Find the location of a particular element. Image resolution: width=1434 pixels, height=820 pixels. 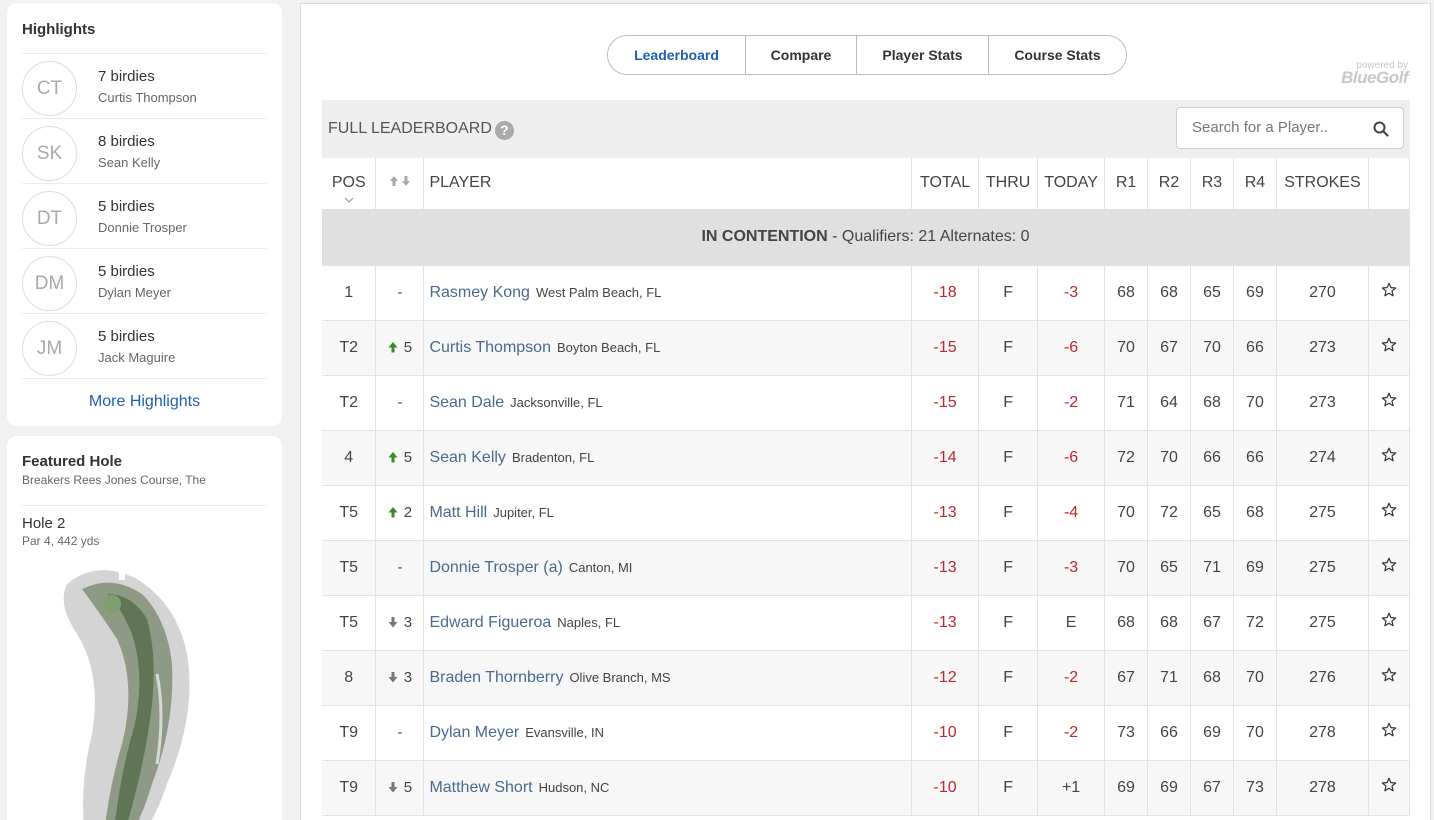

cell-movement: 5 is located at coordinates (400, 788).